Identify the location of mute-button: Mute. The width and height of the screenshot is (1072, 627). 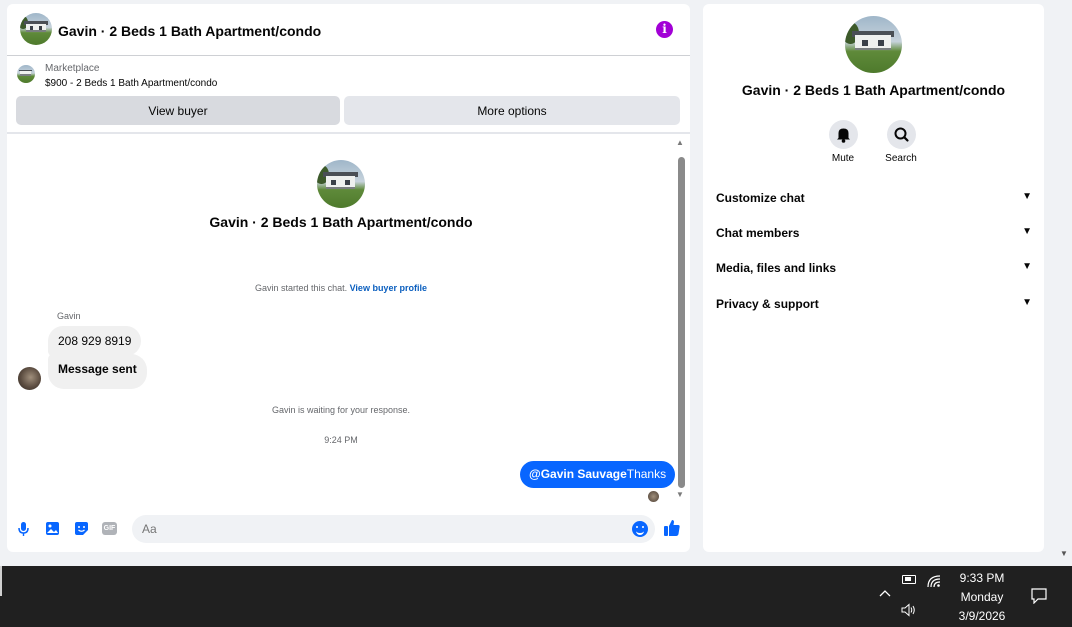
(843, 142).